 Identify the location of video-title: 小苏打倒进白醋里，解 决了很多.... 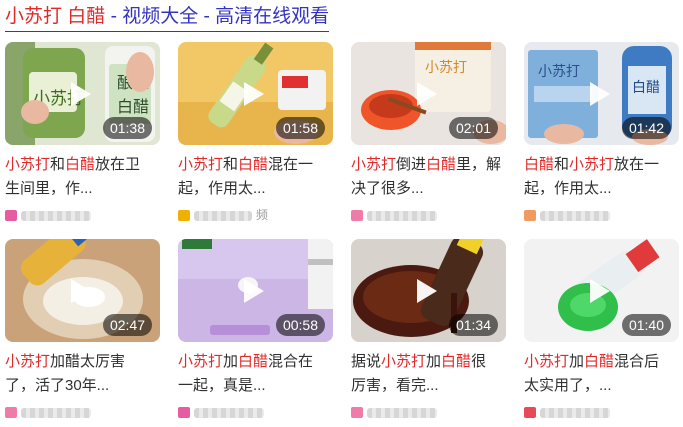
(428, 177).